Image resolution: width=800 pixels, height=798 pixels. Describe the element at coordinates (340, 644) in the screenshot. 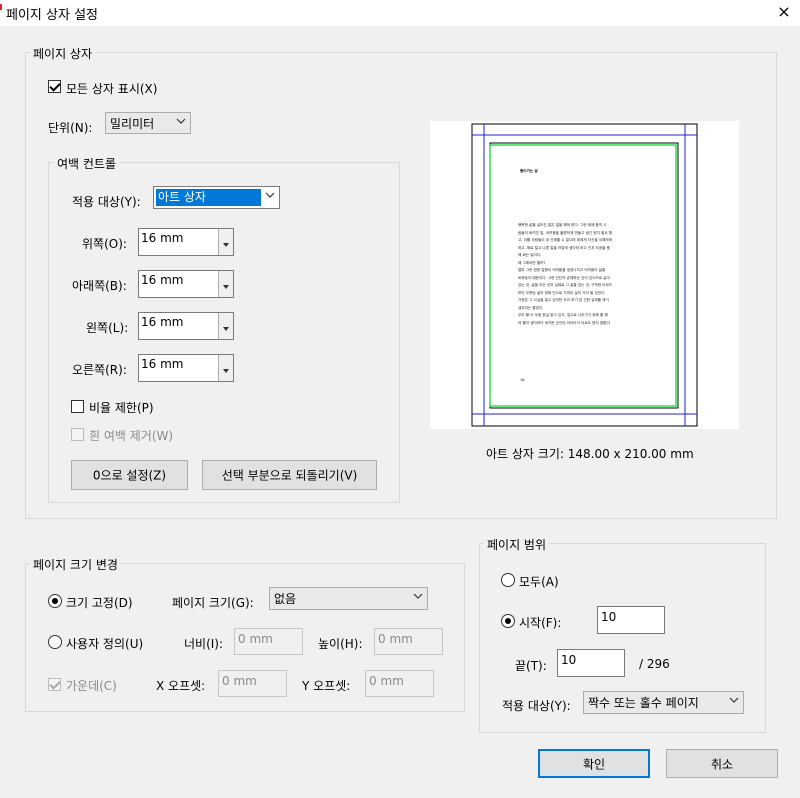

I see `height-label: 높이(H):` at that location.